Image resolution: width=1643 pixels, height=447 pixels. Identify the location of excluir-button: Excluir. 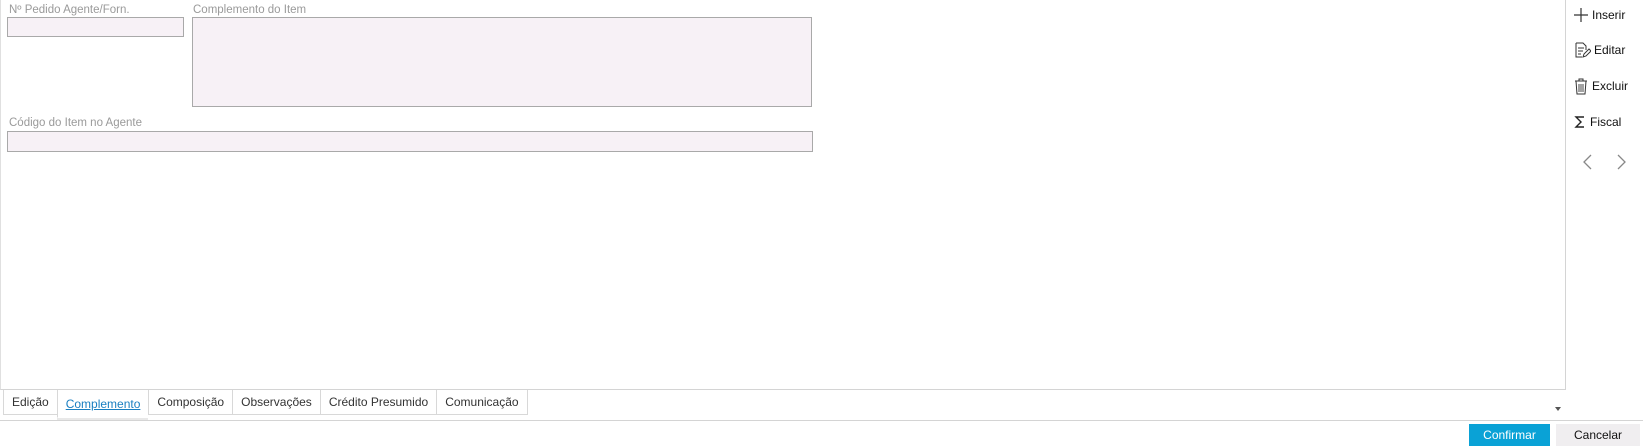
(1600, 86).